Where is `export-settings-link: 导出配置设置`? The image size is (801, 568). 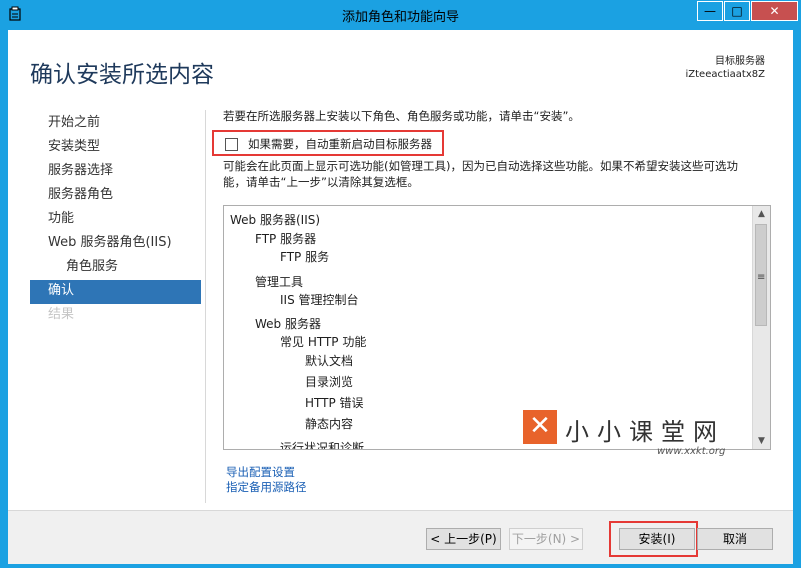
export-settings-link: 导出配置设置 is located at coordinates (266, 472).